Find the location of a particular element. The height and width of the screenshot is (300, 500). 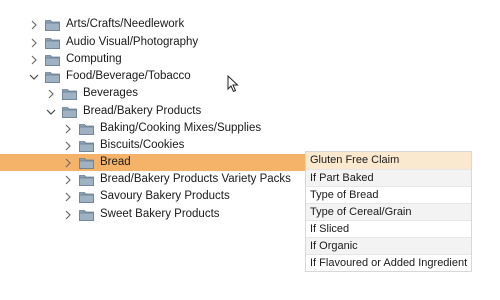

tree-item-label: Biscuits/Cookies is located at coordinates (142, 145).